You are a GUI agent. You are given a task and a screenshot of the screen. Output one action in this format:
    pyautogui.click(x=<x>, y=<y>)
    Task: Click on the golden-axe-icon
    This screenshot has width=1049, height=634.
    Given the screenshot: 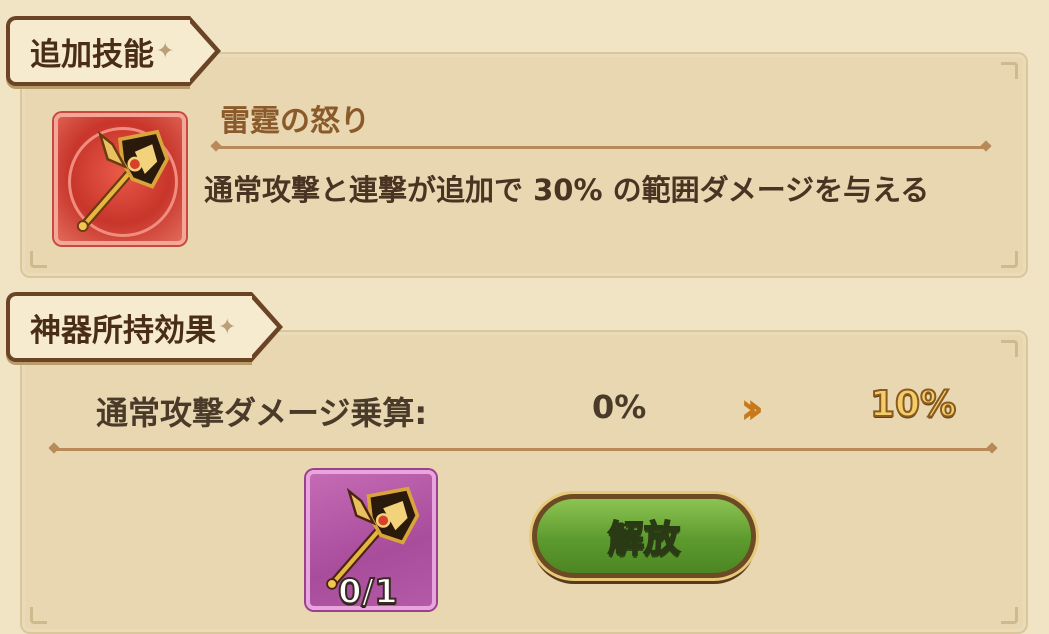 What is the action you would take?
    pyautogui.click(x=120, y=179)
    